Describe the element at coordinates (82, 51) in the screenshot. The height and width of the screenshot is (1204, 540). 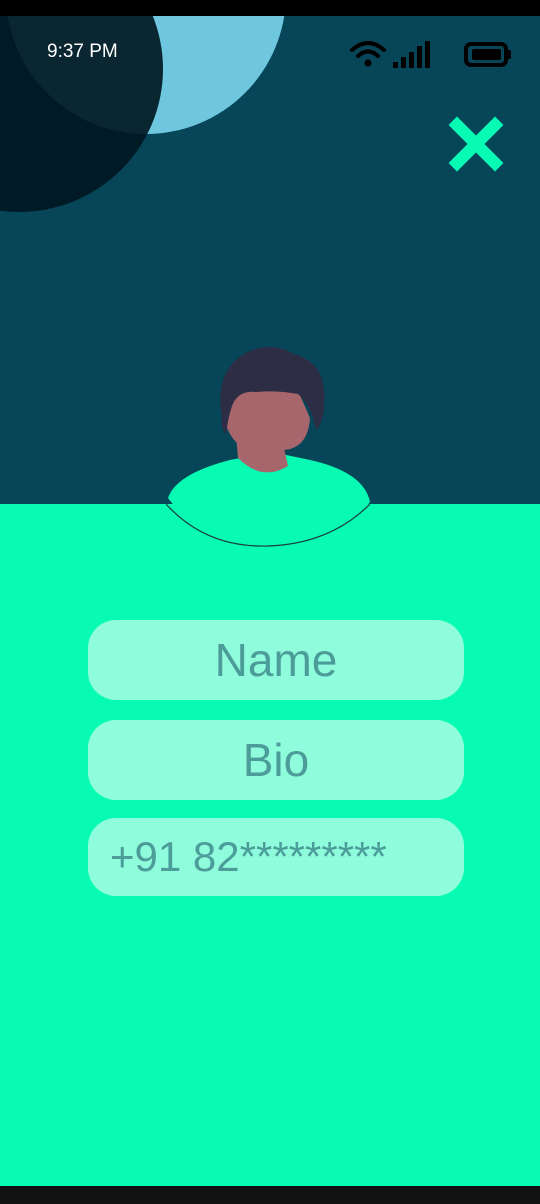
I see `status-time: 9:37 PM` at that location.